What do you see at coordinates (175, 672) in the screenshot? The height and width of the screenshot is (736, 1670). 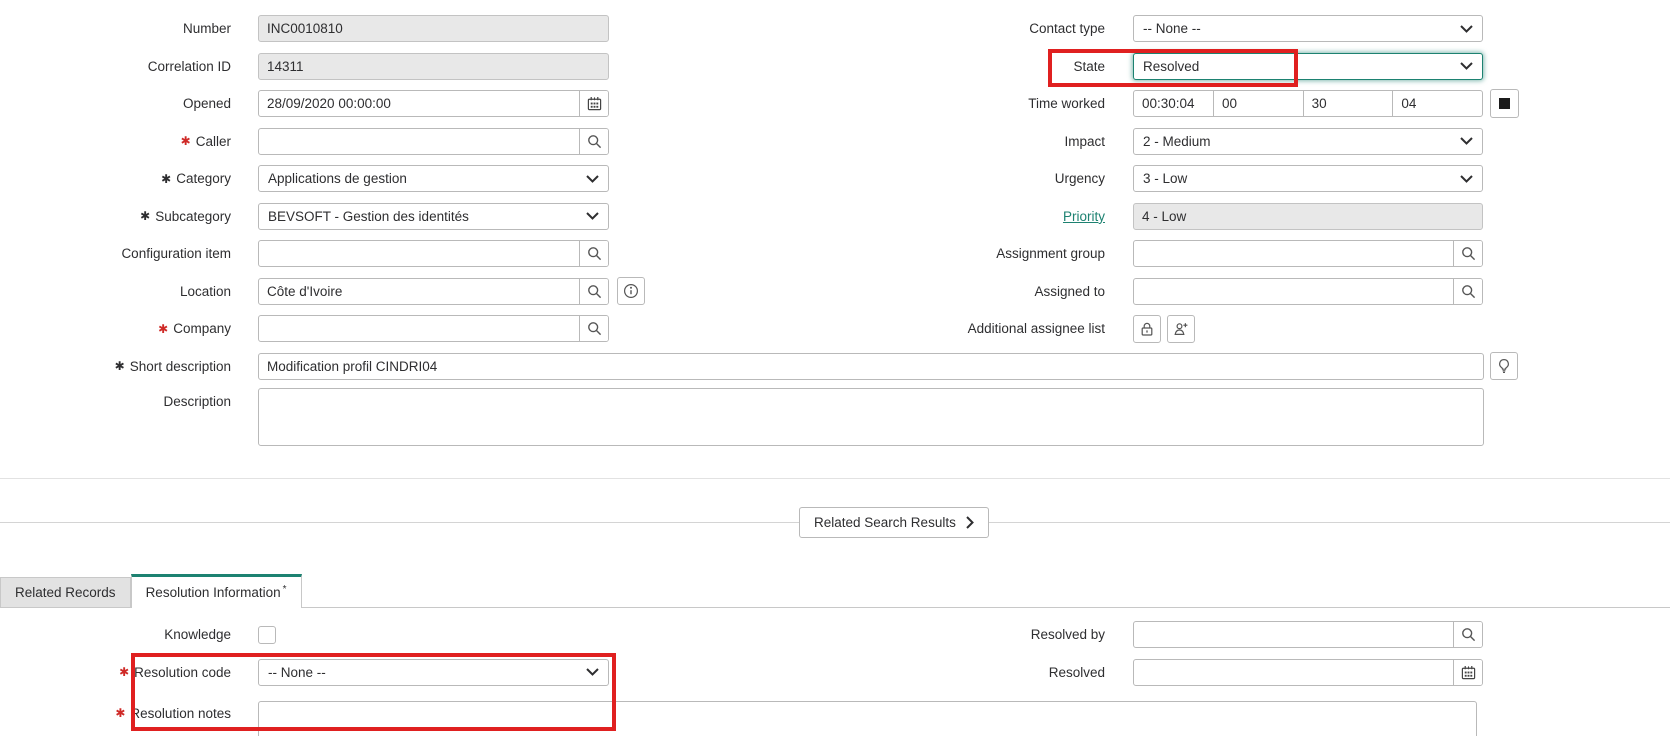 I see `resolution-code-label: ✱ Resolution code` at bounding box center [175, 672].